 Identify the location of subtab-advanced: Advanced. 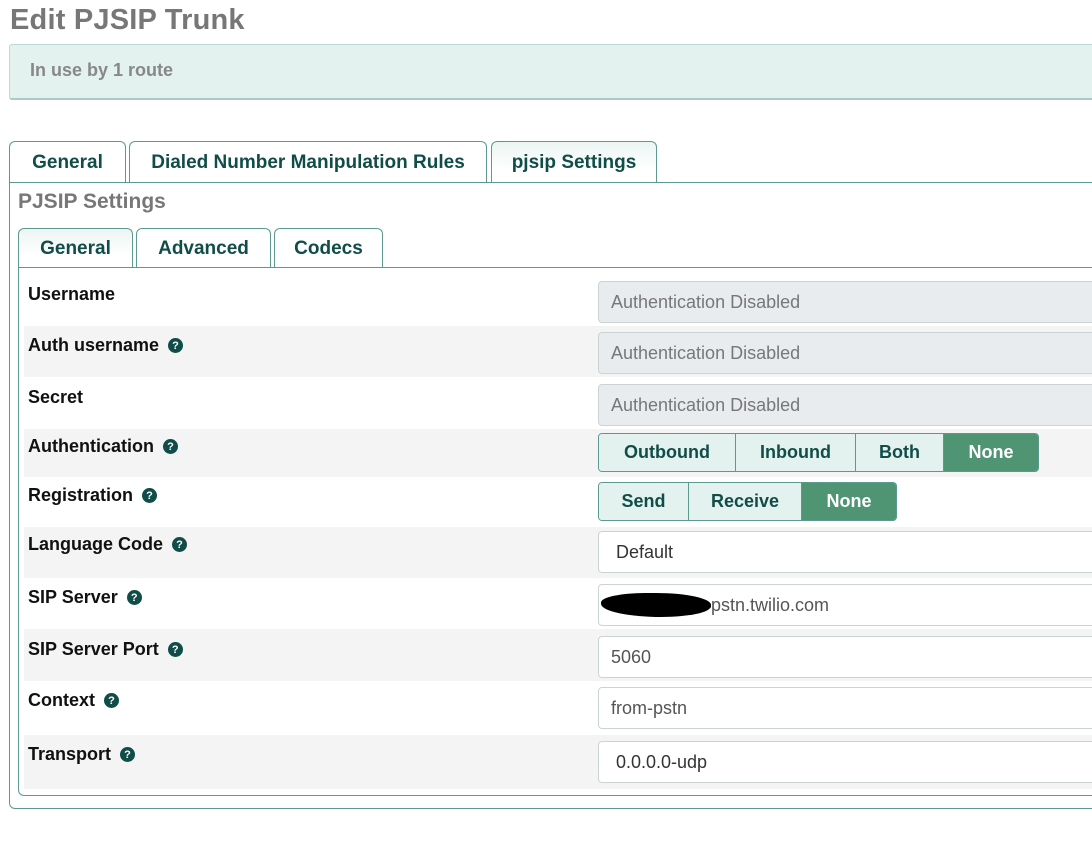
(203, 248).